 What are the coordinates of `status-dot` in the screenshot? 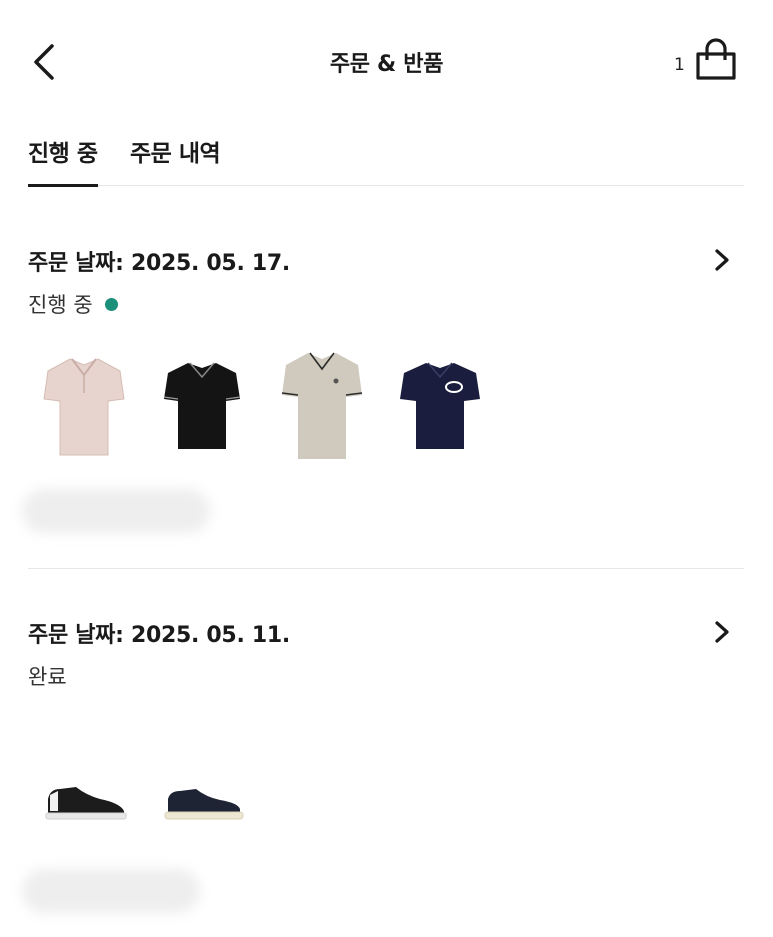 It's located at (111, 304).